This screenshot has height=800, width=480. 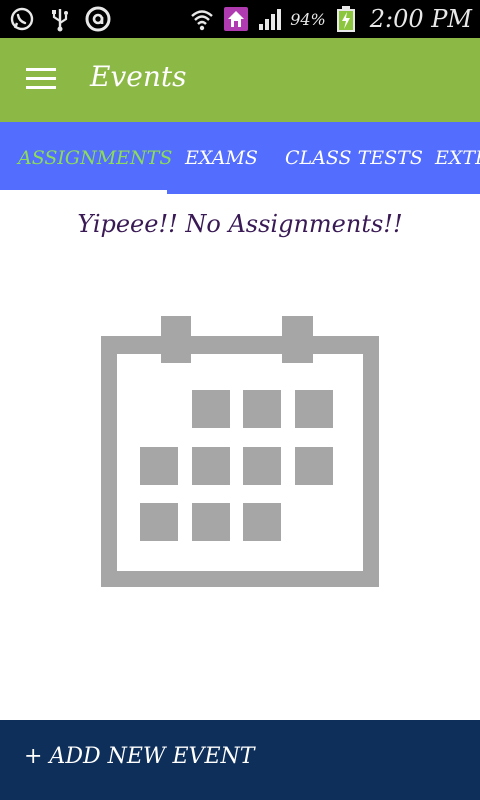 What do you see at coordinates (420, 19) in the screenshot?
I see `status-clock: 2:00 PM` at bounding box center [420, 19].